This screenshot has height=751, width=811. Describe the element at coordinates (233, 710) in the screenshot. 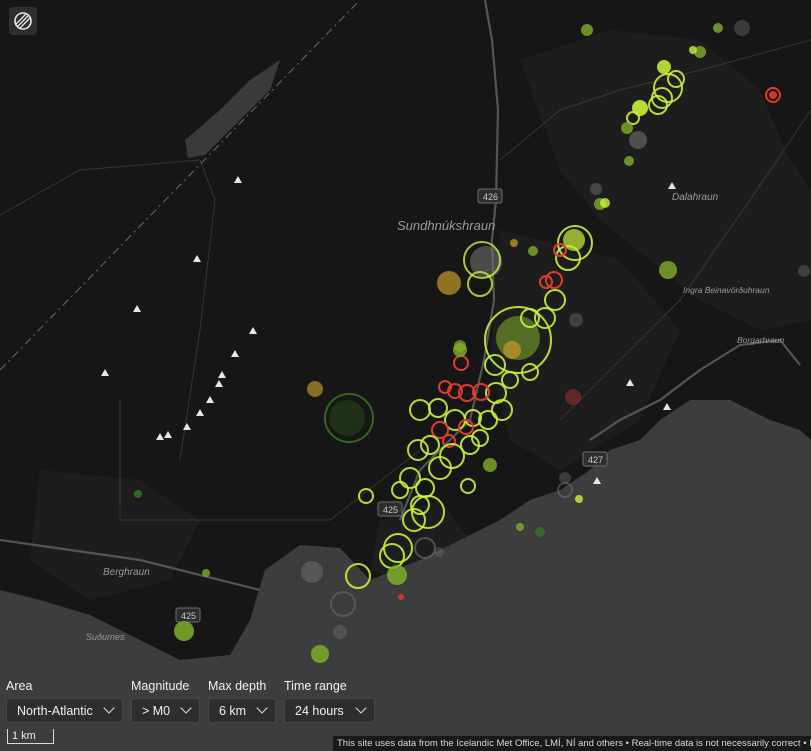

I see `max-depth-value: 6 km` at that location.